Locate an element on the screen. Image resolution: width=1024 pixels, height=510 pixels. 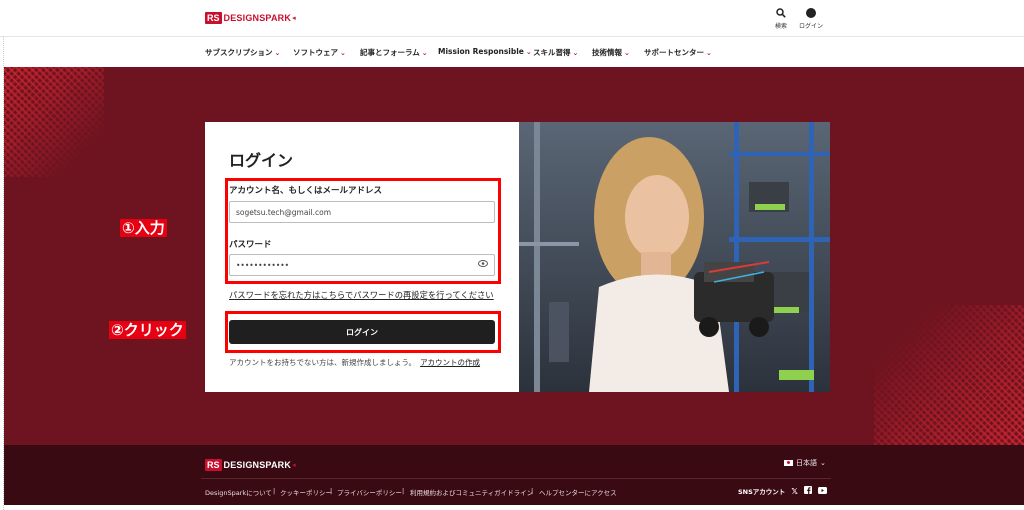
footer-link-about: DesignSparkについて is located at coordinates (238, 492).